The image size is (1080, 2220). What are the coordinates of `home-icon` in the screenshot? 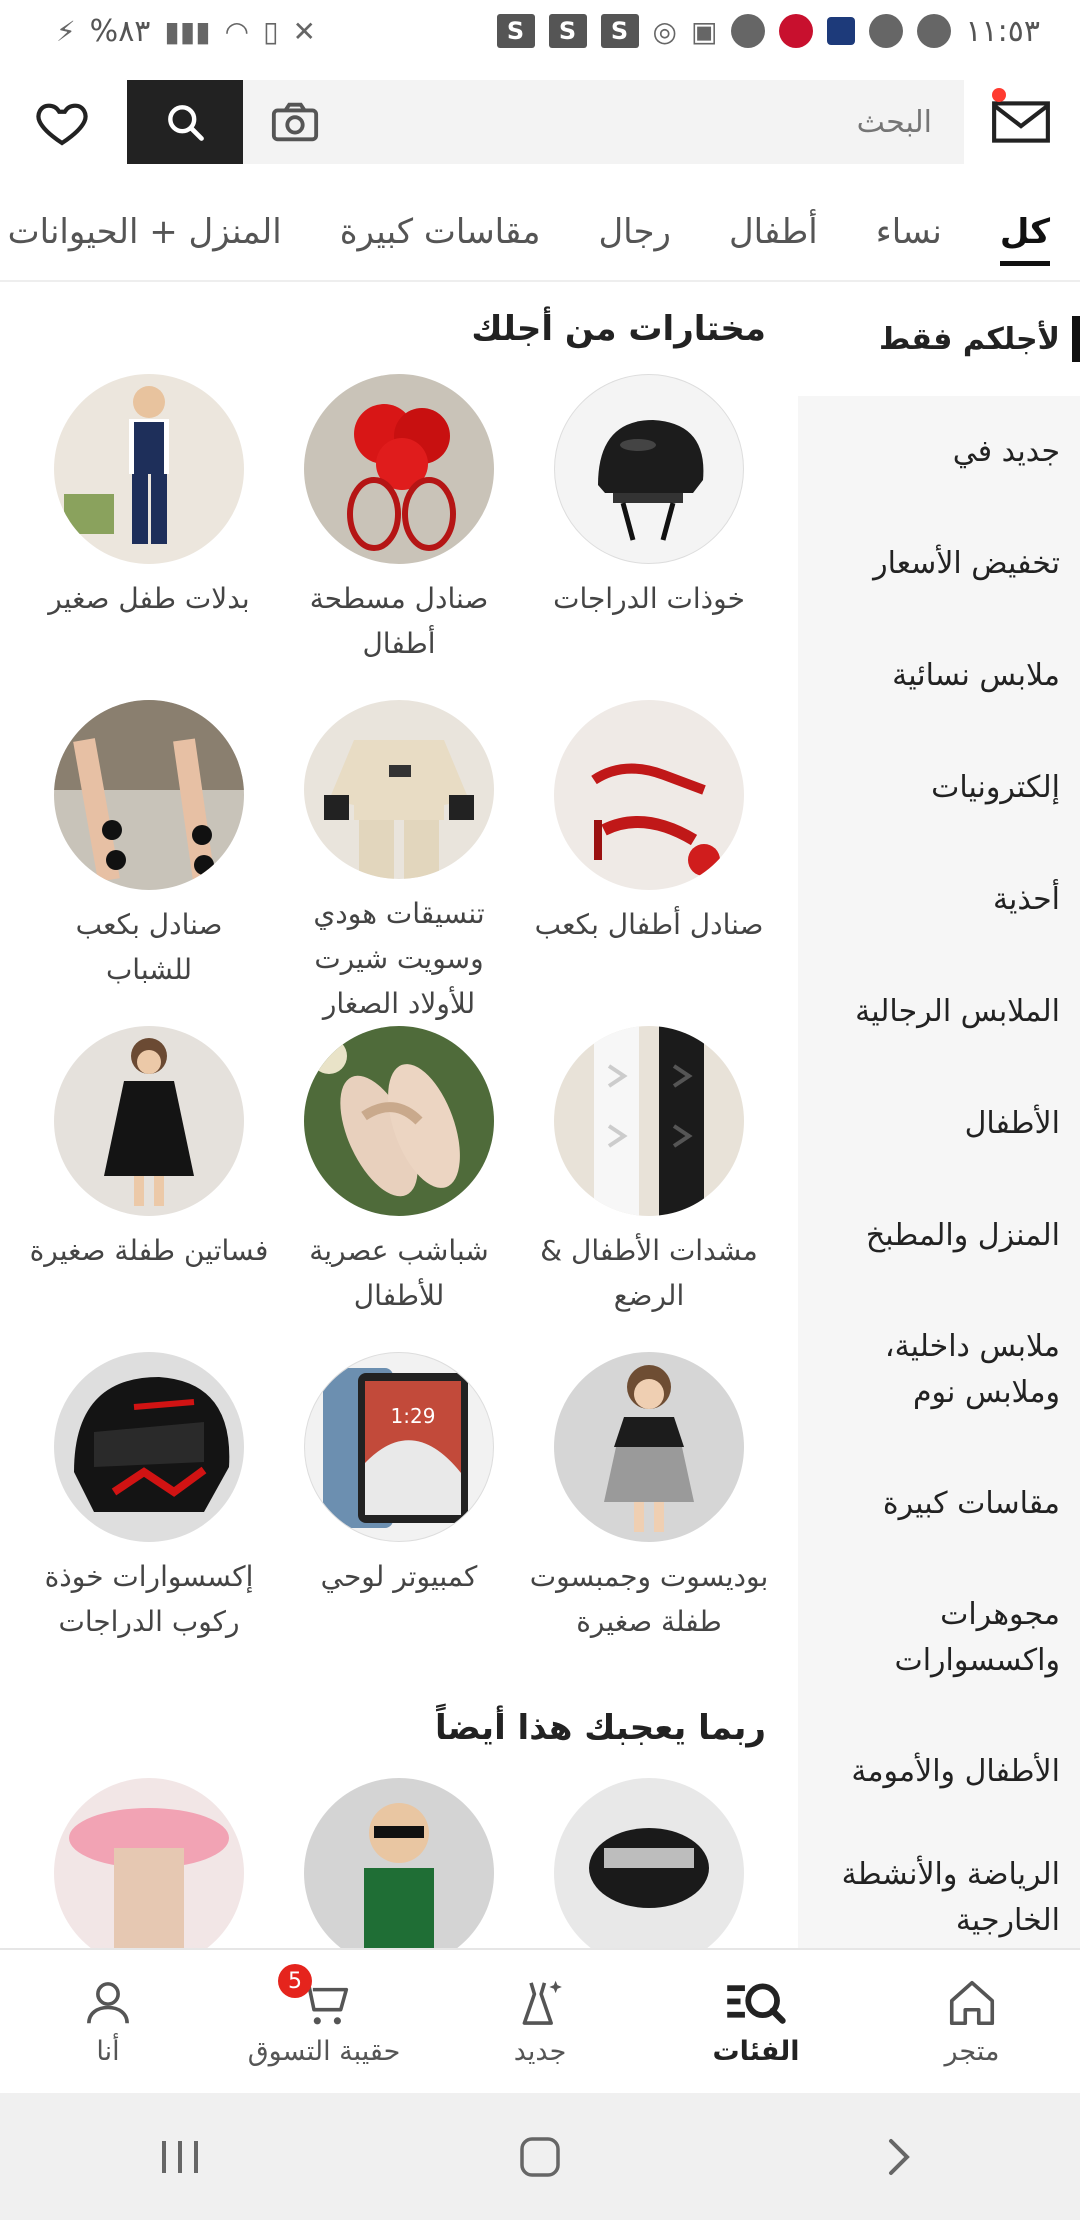 It's located at (972, 2003).